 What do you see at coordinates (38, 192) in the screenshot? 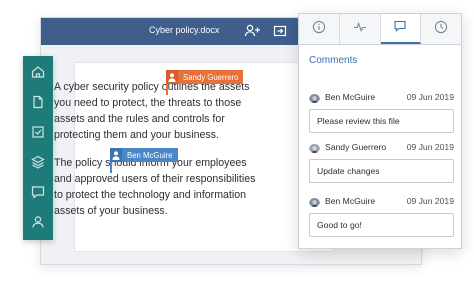
I see `chat-icon` at bounding box center [38, 192].